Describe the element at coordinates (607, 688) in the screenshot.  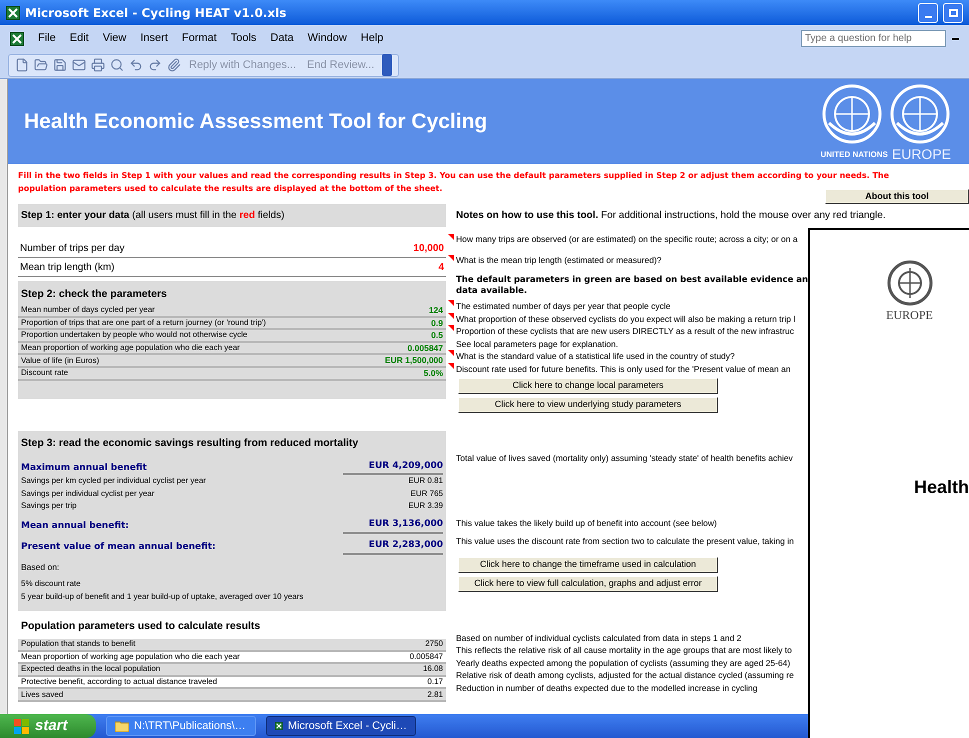
I see `note-text: Reduction in number of deaths expected due to the modelled increase in cycling` at that location.